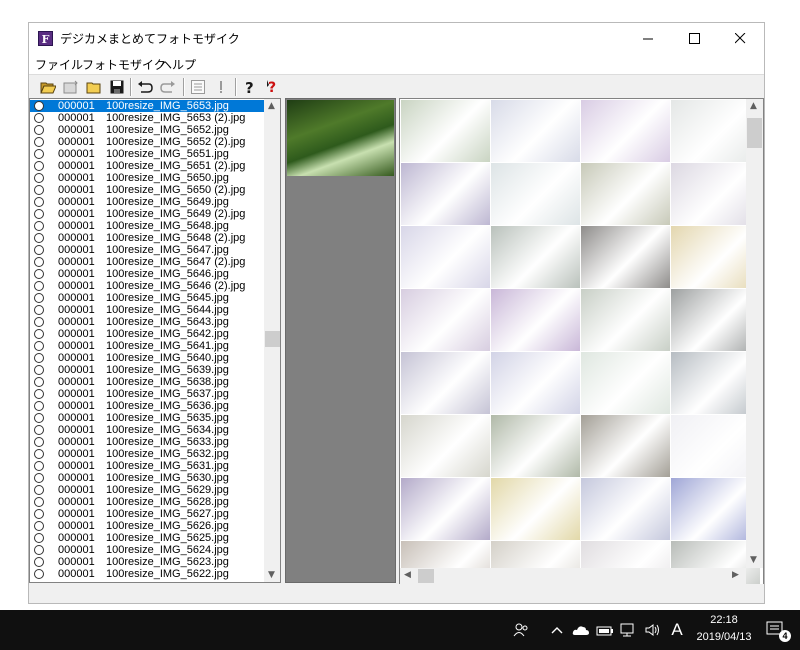  Describe the element at coordinates (648, 38) in the screenshot. I see `minimize-button` at that location.